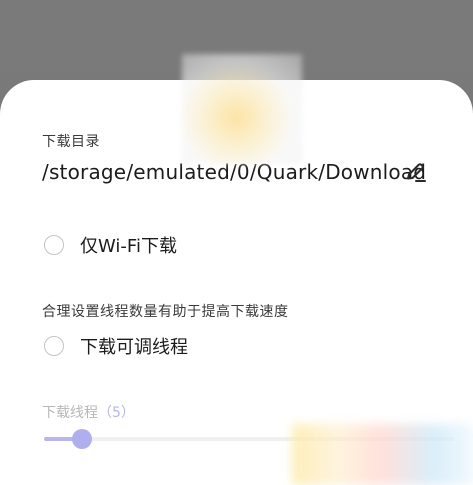 The height and width of the screenshot is (485, 473). I want to click on wifi-only-option: 仅Wi-Fi下载, so click(110, 245).